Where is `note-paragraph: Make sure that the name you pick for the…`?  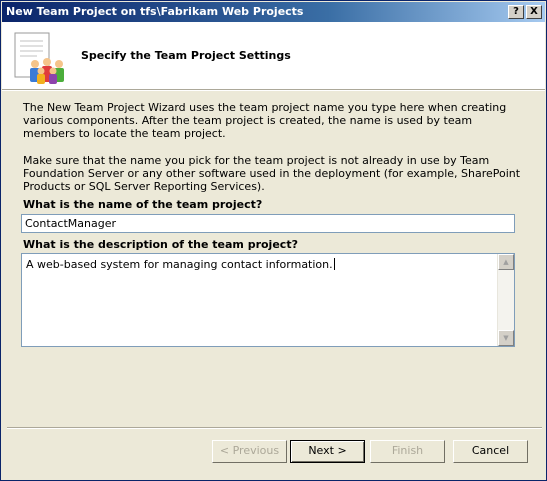
note-paragraph: Make sure that the name you pick for the… is located at coordinates (272, 173).